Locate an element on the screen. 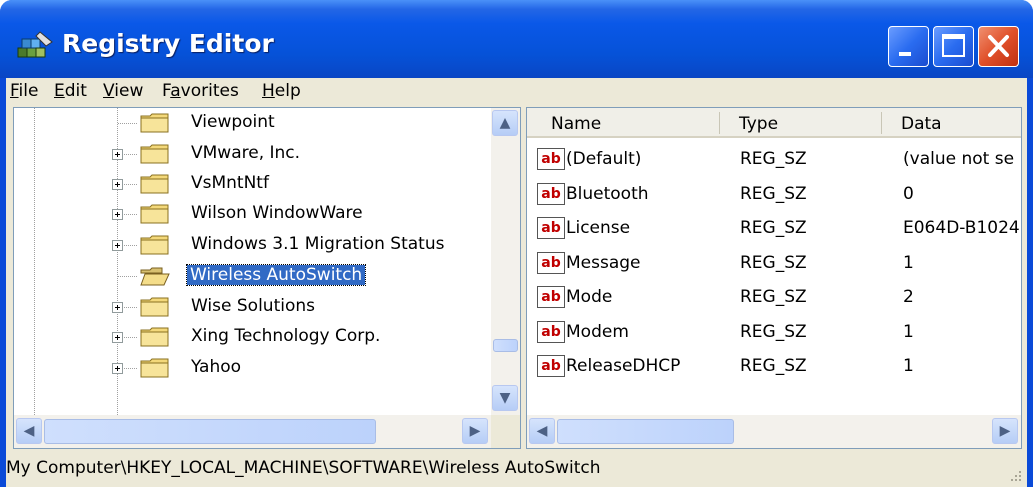 The width and height of the screenshot is (1033, 487). resize-grip-icon is located at coordinates (1015, 475).